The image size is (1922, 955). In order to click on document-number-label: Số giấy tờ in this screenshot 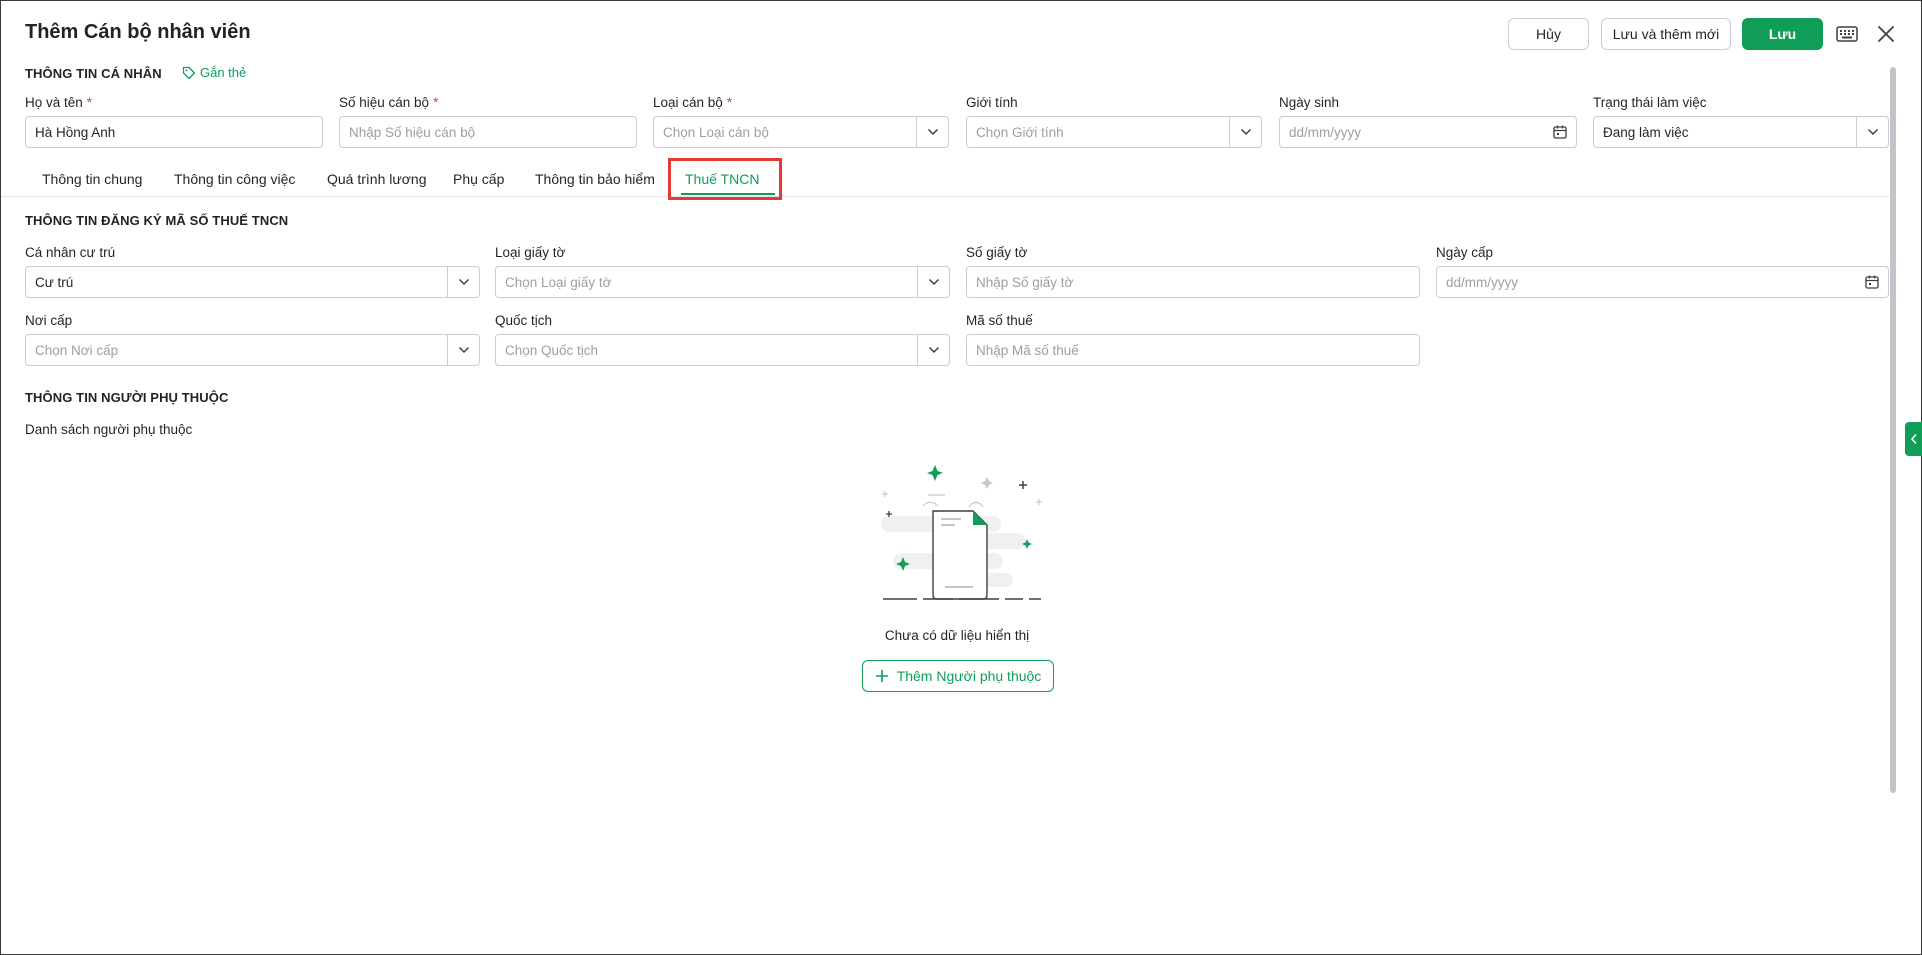, I will do `click(997, 252)`.